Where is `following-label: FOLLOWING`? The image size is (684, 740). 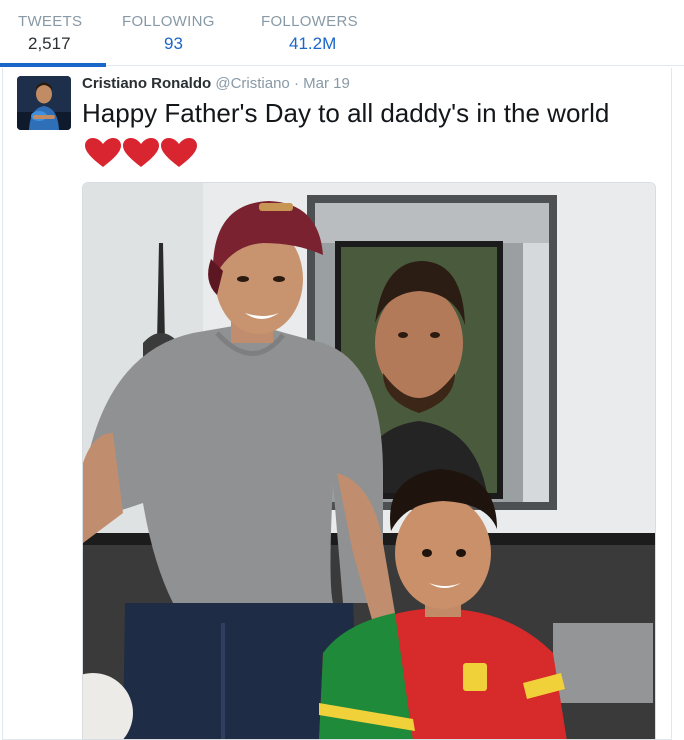
following-label: FOLLOWING is located at coordinates (168, 21).